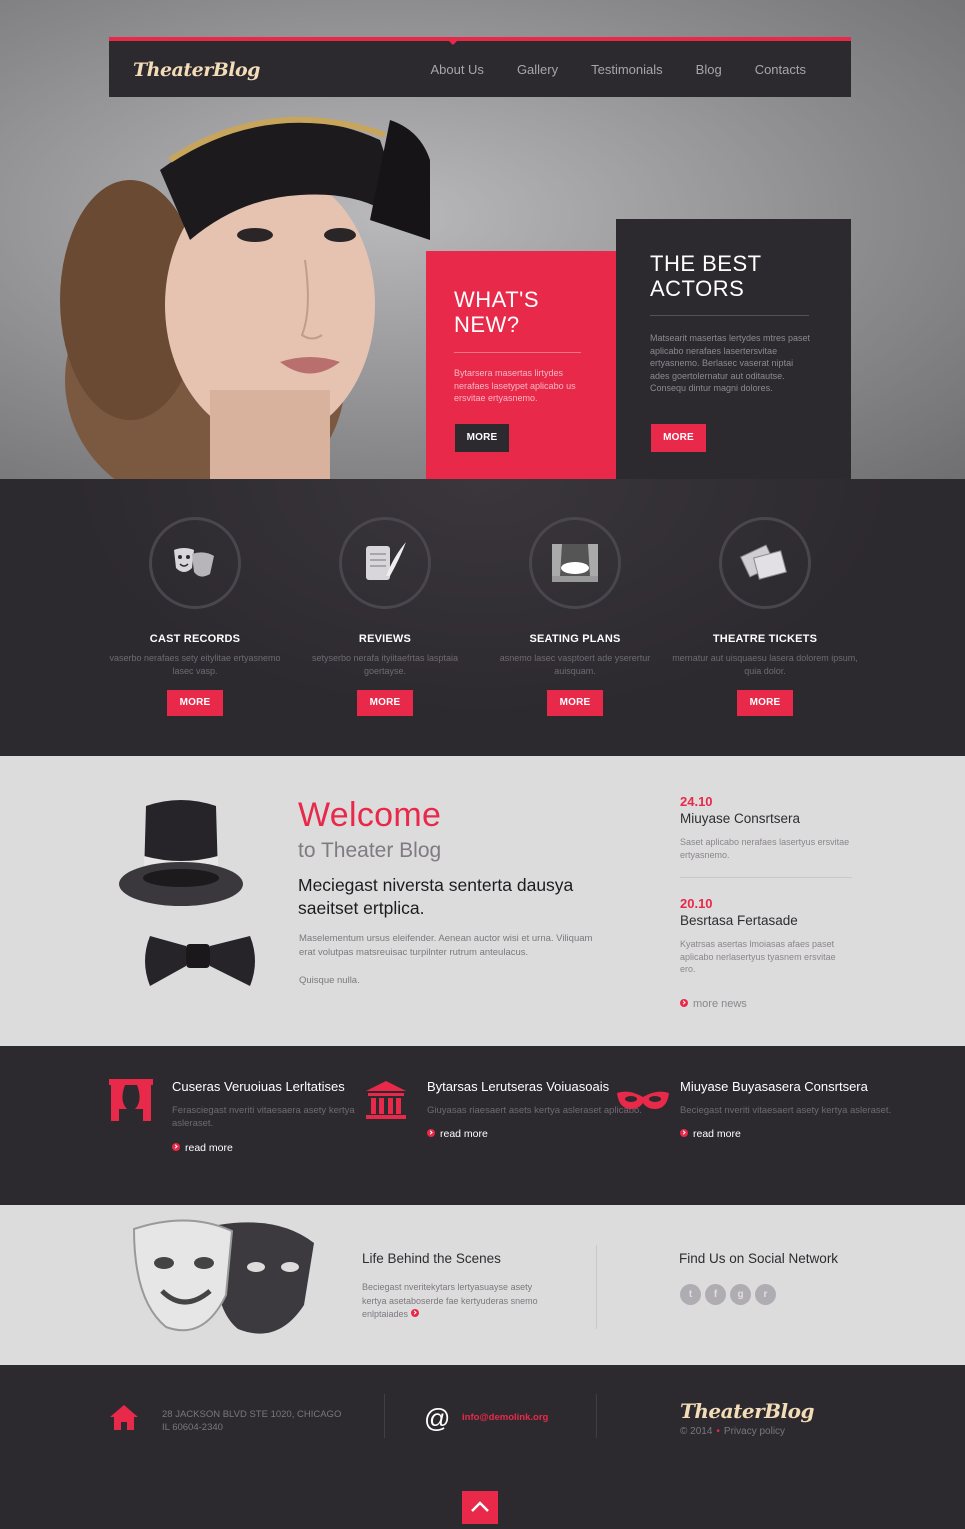 Image resolution: width=965 pixels, height=1529 pixels. Describe the element at coordinates (385, 639) in the screenshot. I see `service-title: REVIEWS` at that location.